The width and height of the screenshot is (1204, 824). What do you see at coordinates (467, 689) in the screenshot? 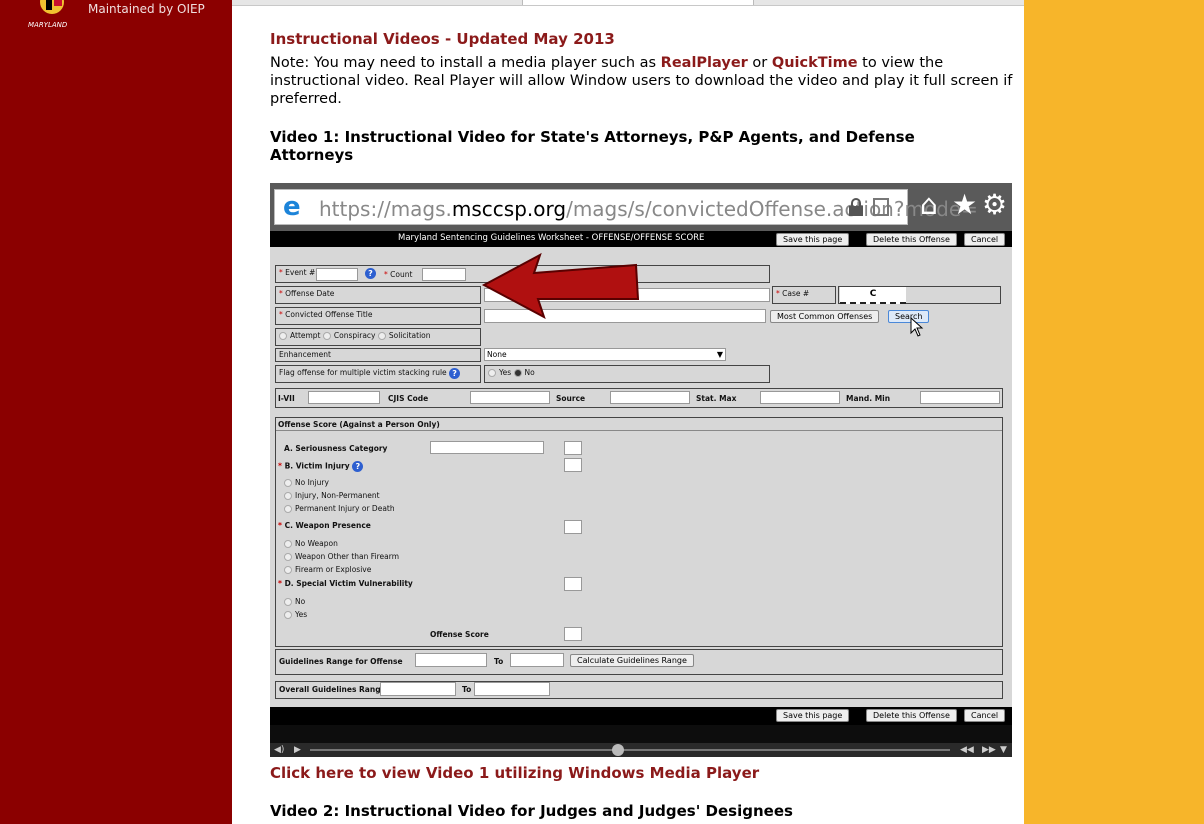
I see `overall-to-label: To` at bounding box center [467, 689].